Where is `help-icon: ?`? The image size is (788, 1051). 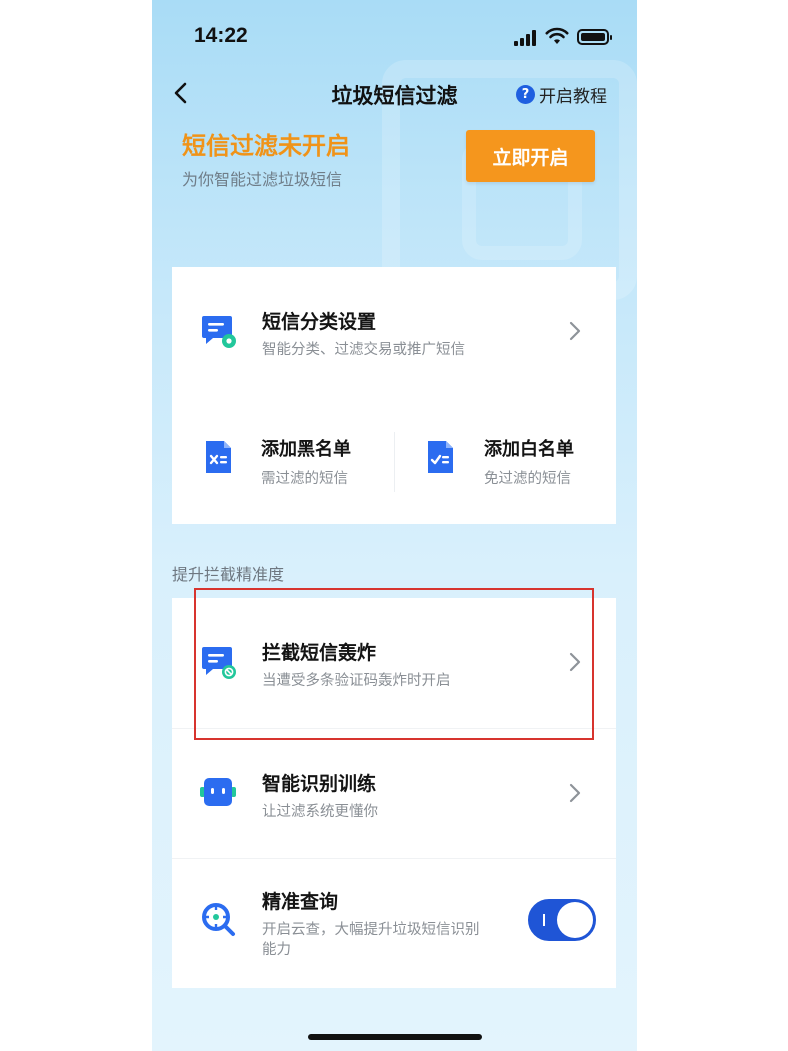 help-icon: ? is located at coordinates (525, 94).